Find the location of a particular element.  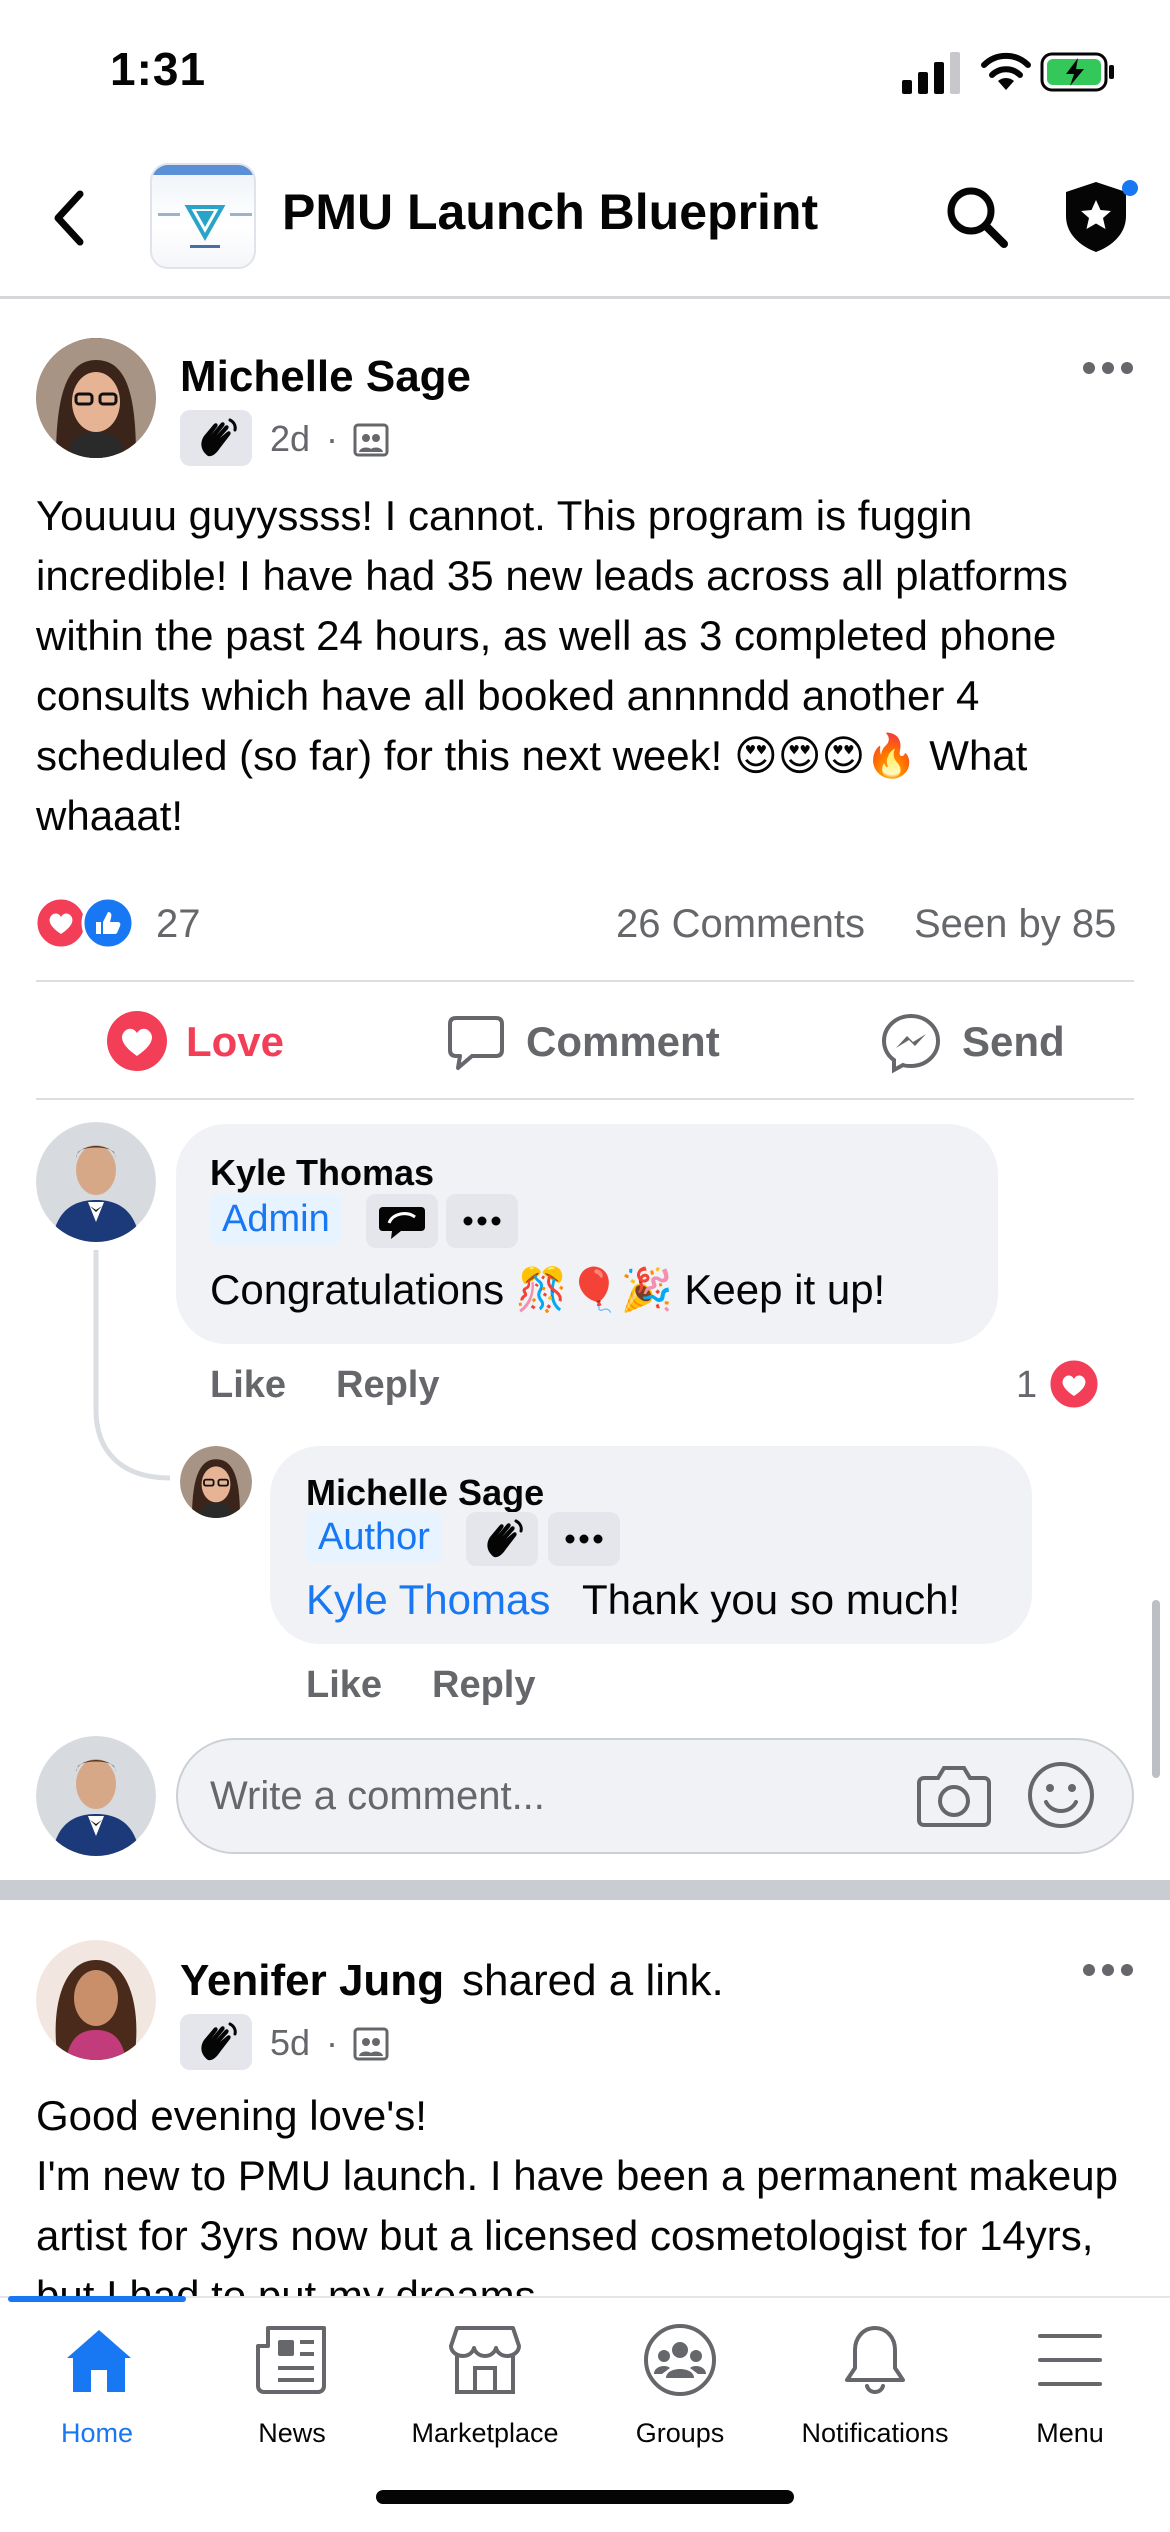

reactions-divider is located at coordinates (585, 981).